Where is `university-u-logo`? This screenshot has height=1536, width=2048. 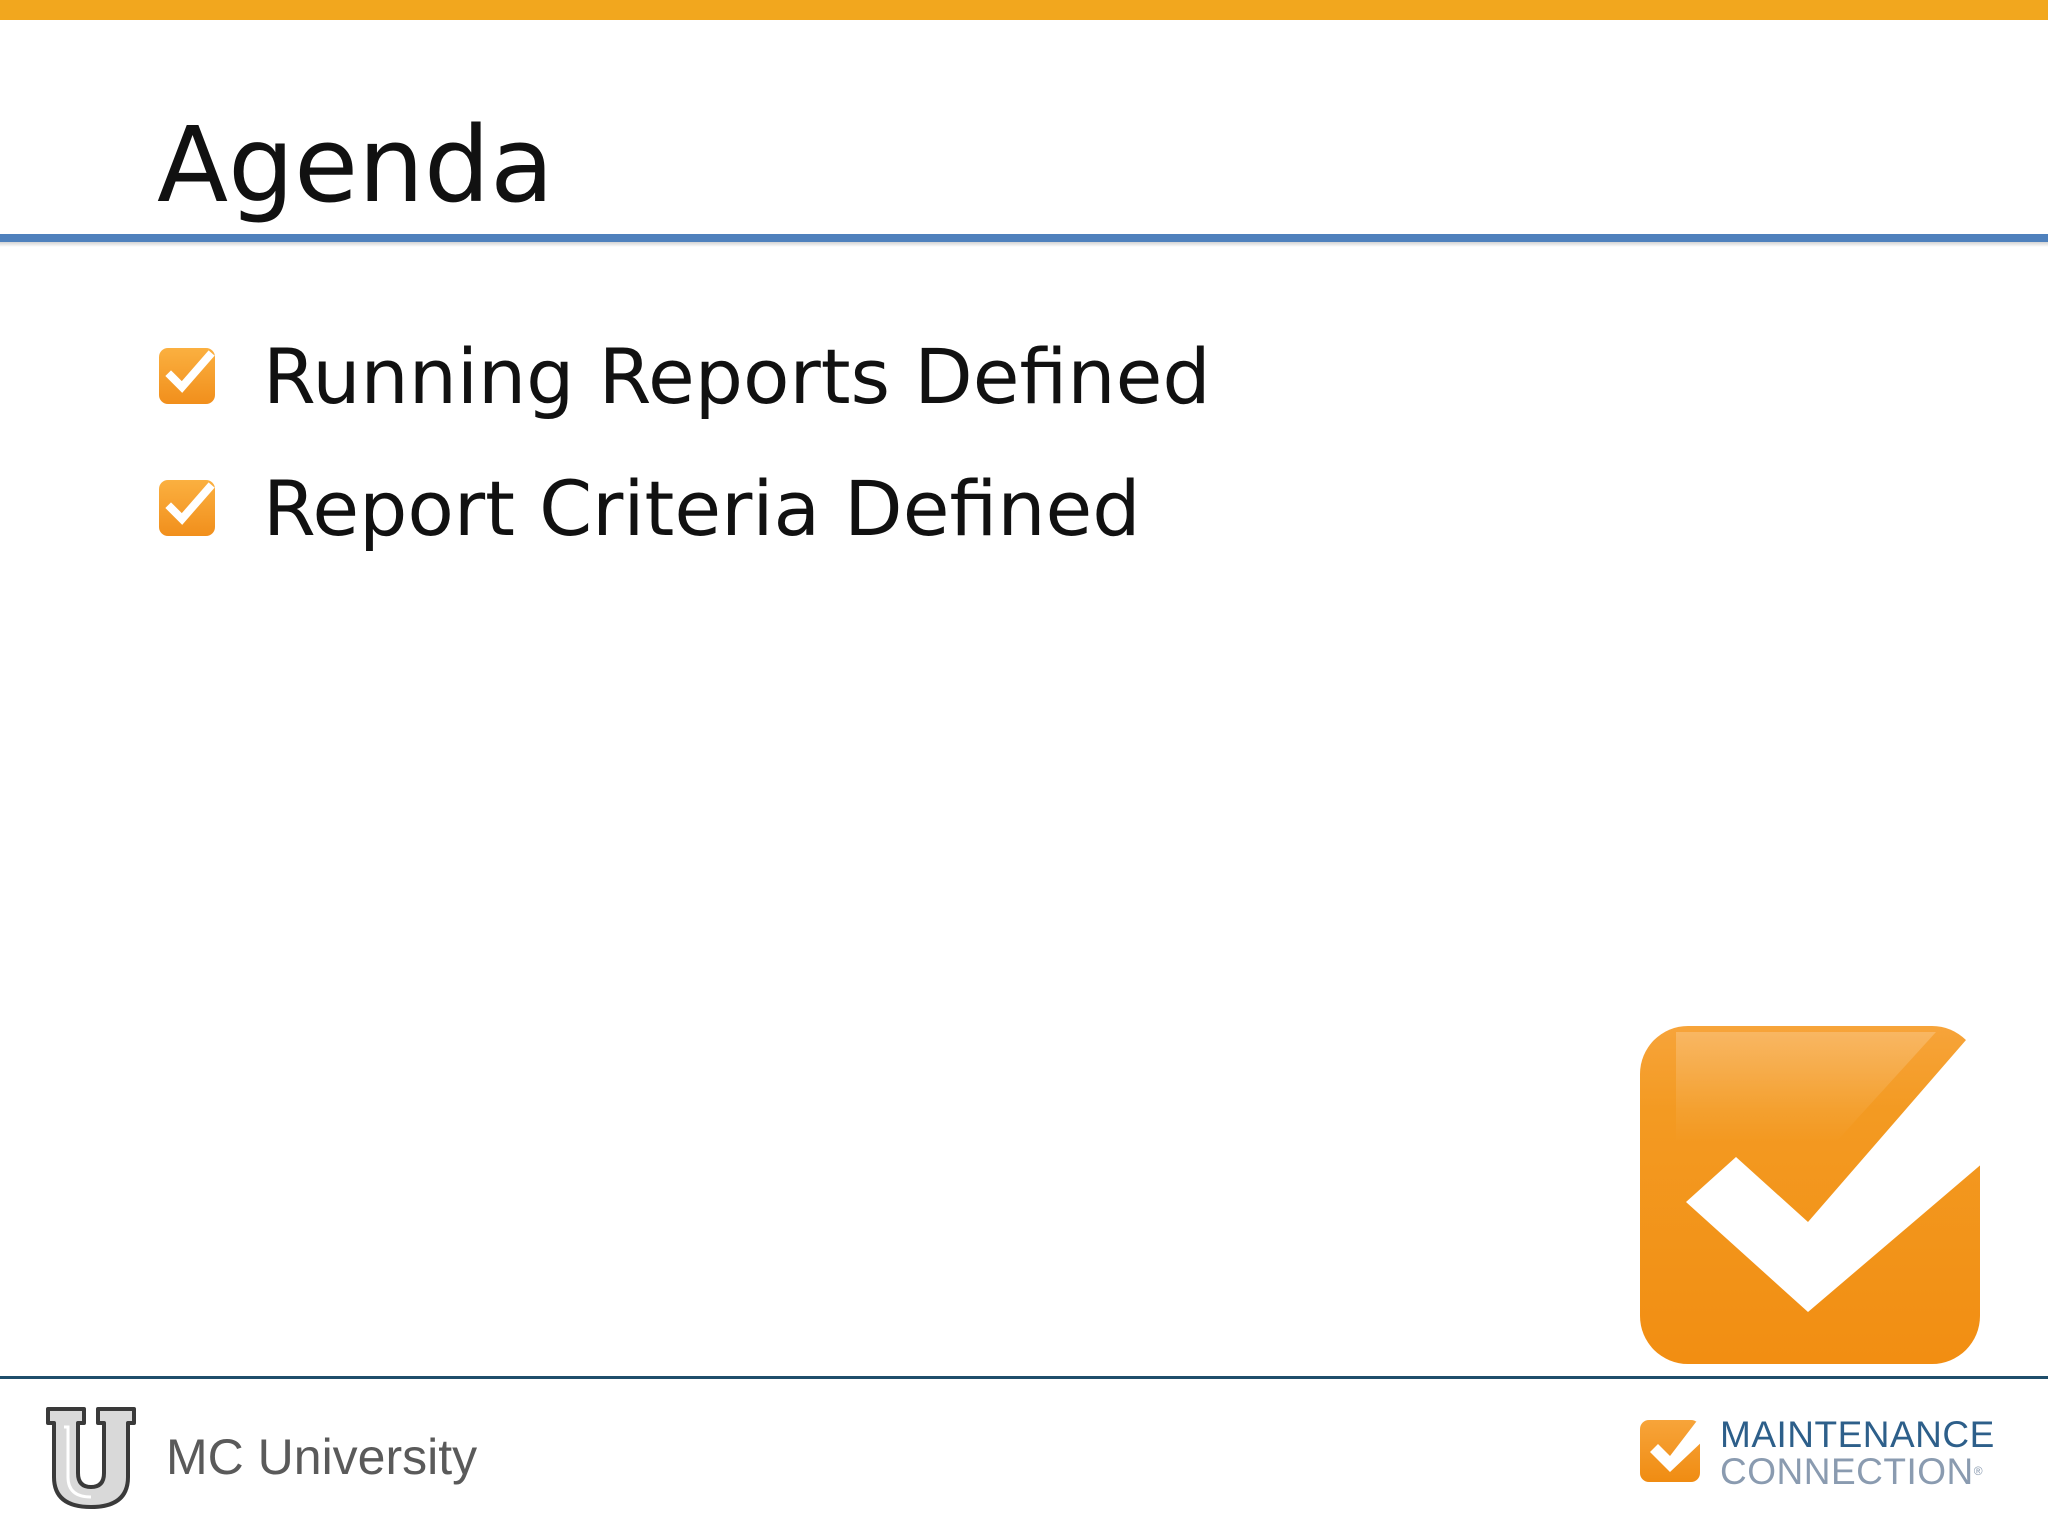
university-u-logo is located at coordinates (91, 1458).